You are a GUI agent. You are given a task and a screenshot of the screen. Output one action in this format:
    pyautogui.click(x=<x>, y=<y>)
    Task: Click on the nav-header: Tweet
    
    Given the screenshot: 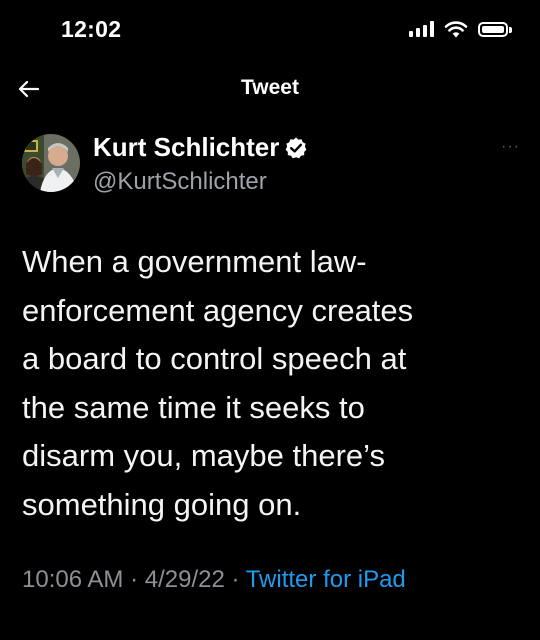 What is the action you would take?
    pyautogui.click(x=270, y=88)
    